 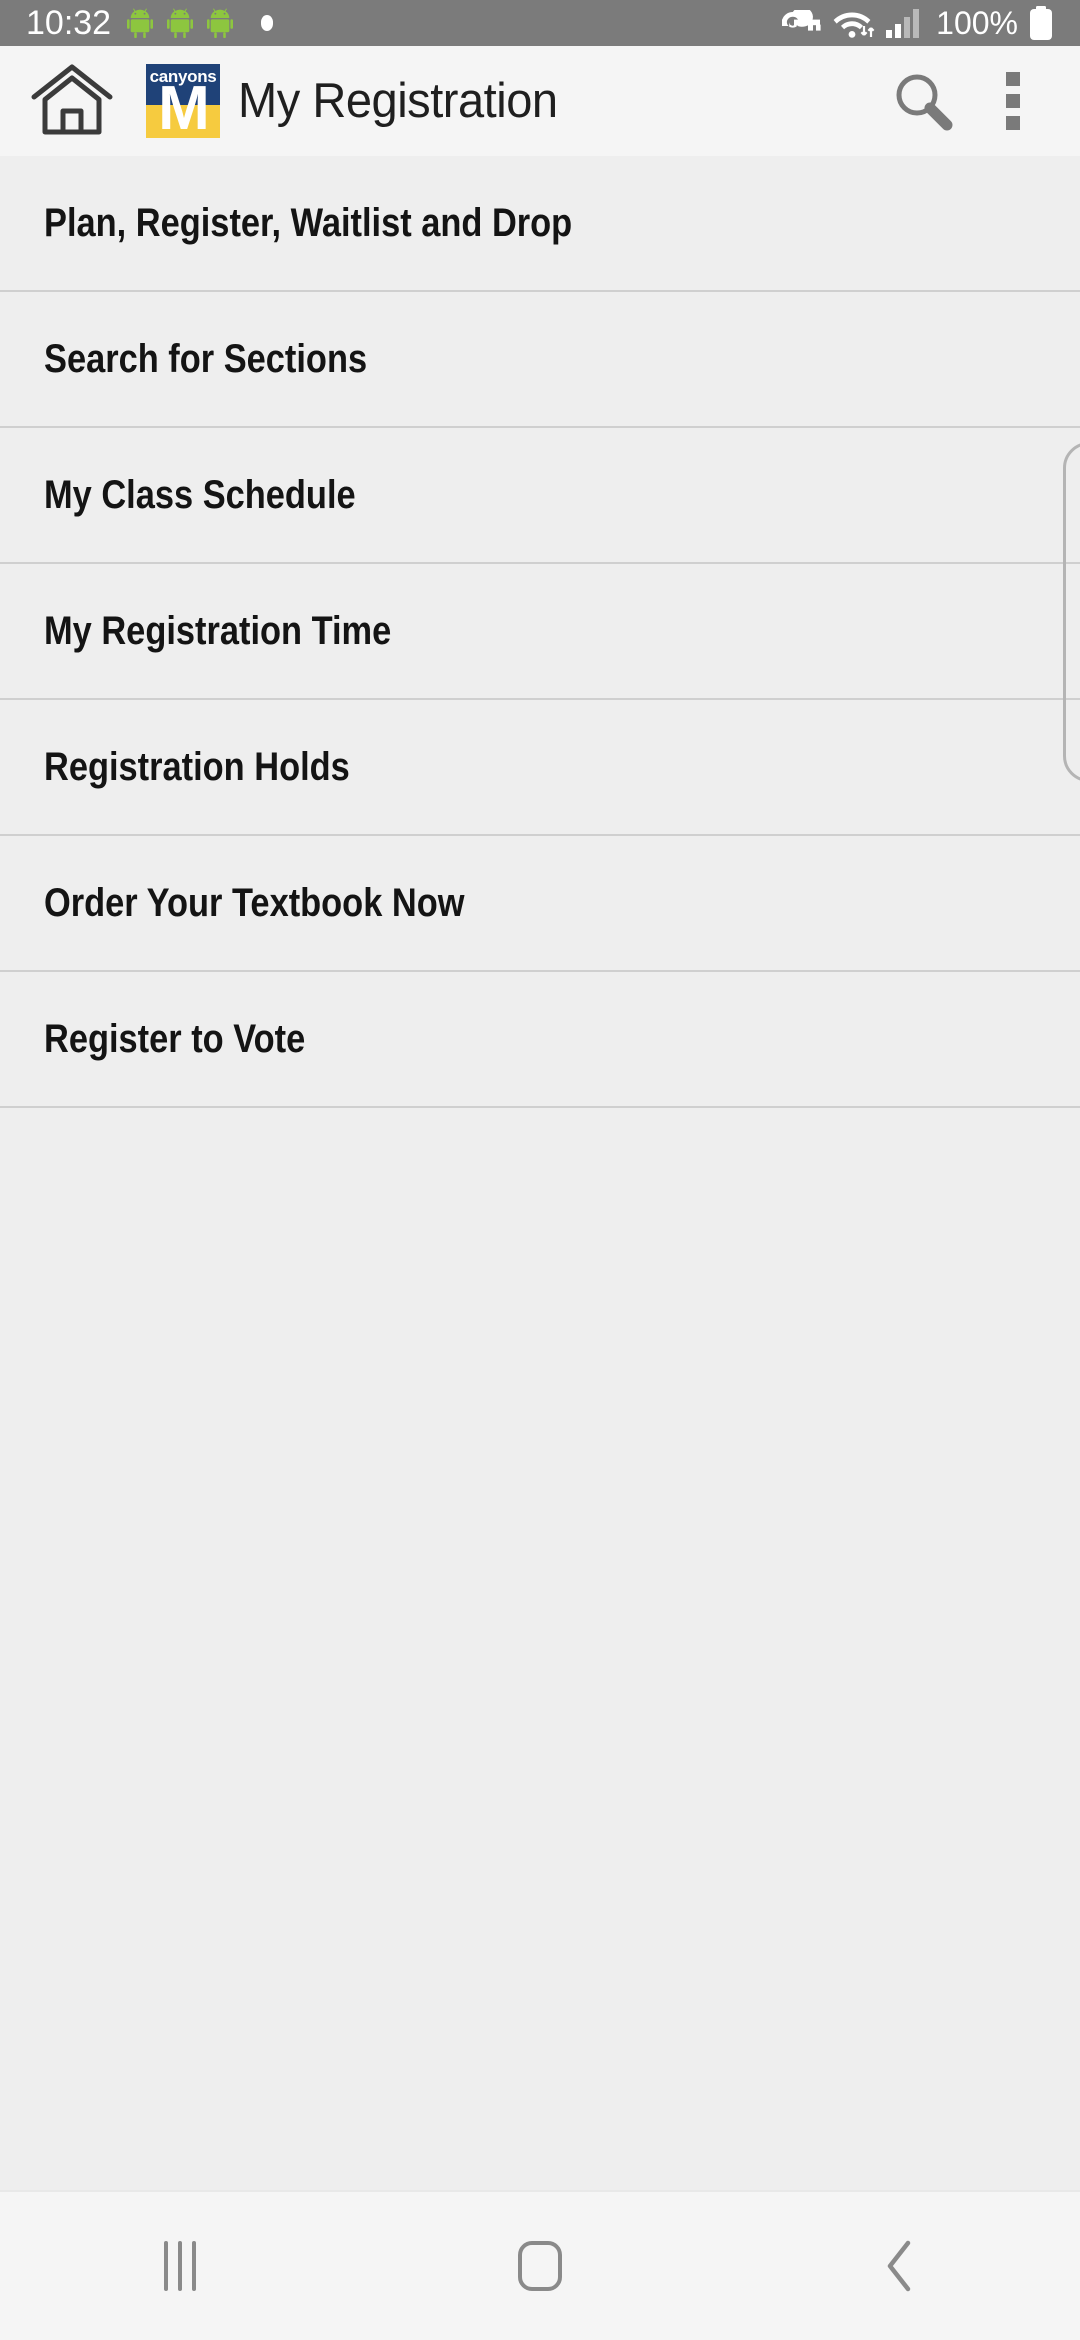 What do you see at coordinates (200, 23) in the screenshot?
I see `notification-icons` at bounding box center [200, 23].